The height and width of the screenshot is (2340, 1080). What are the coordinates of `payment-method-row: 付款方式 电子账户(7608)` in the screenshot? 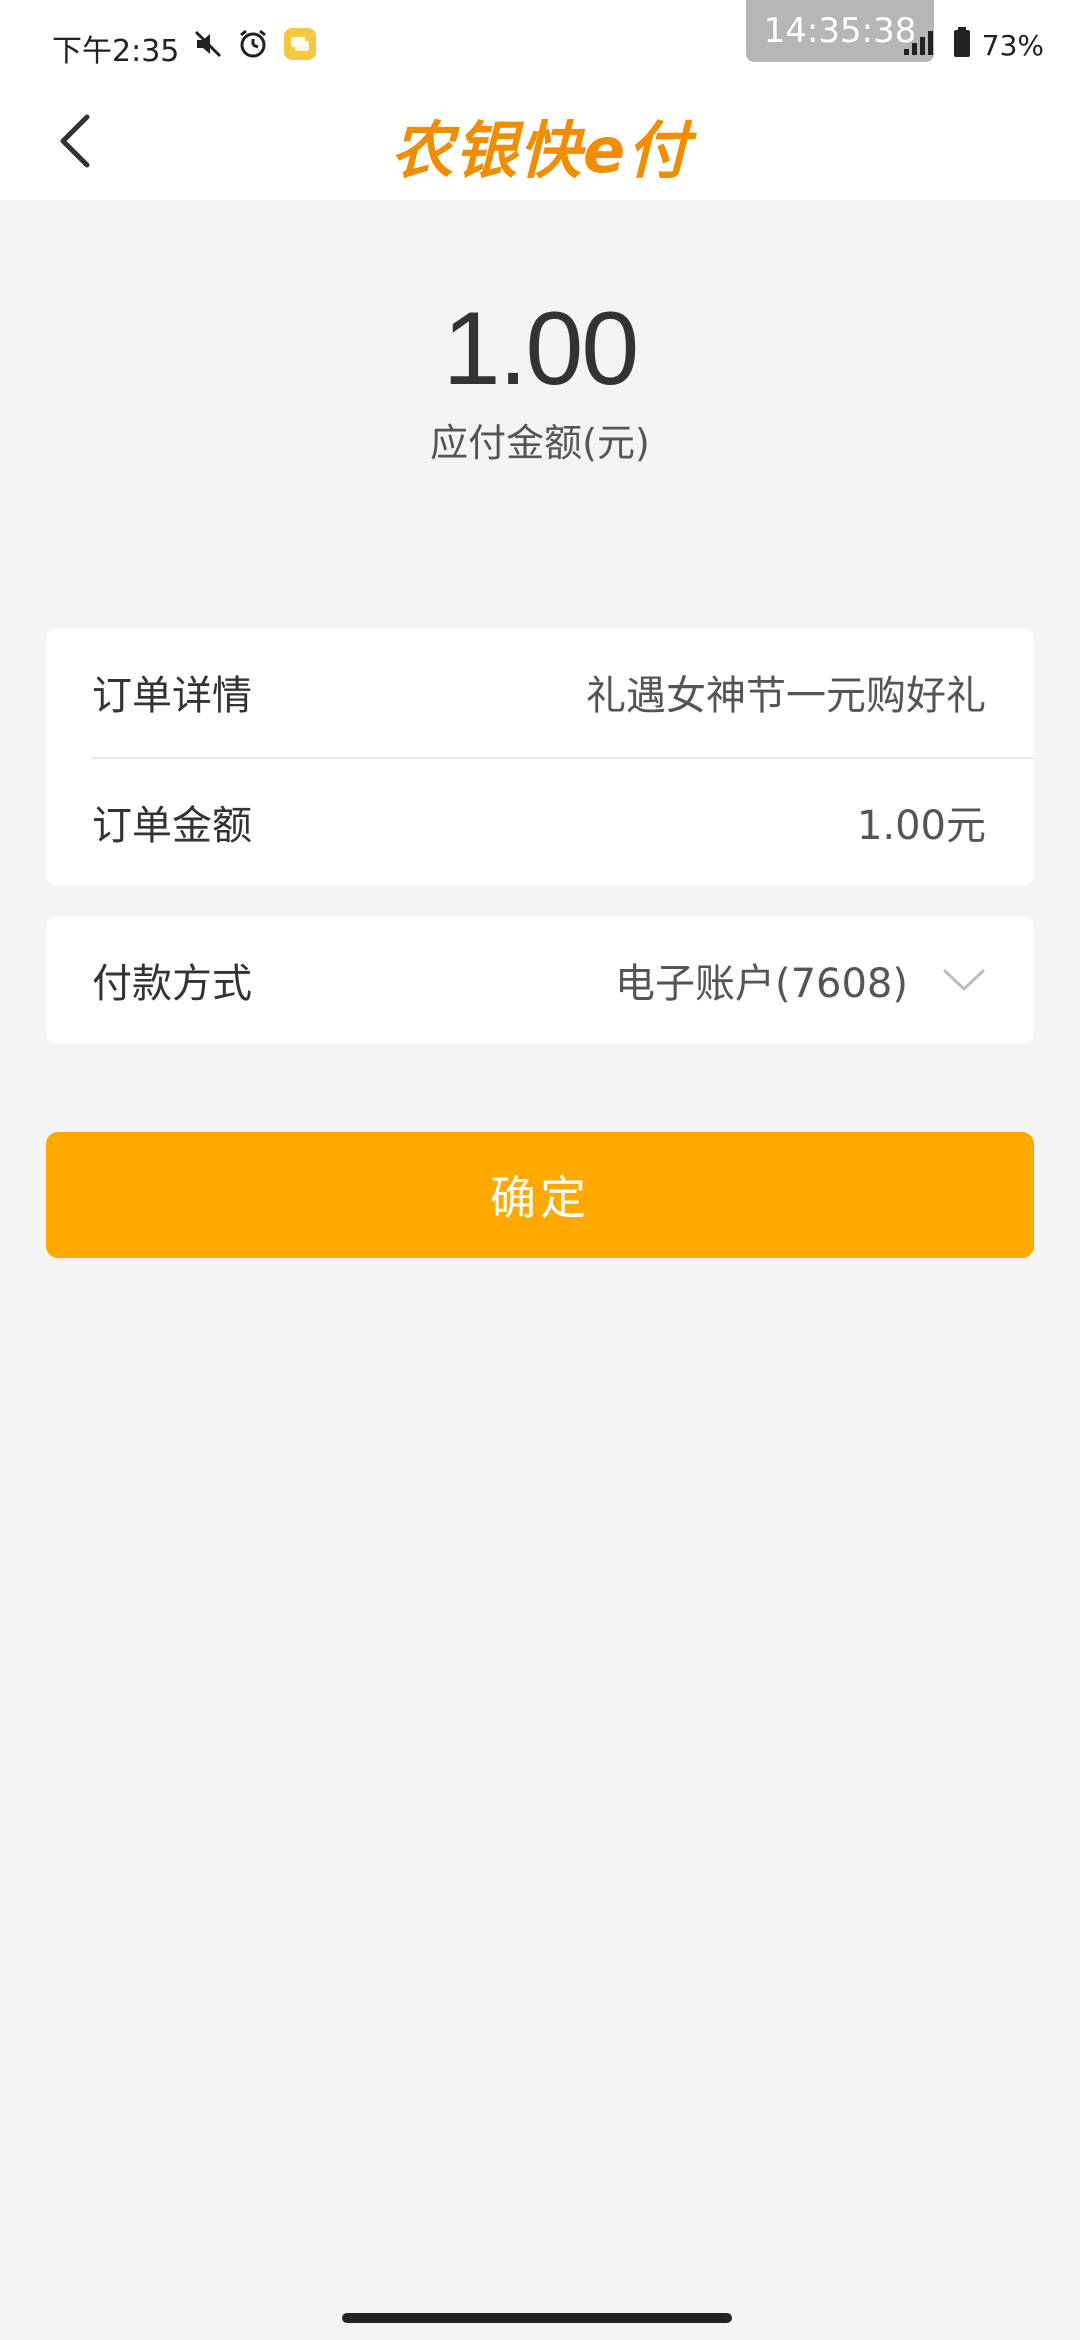 It's located at (539, 980).